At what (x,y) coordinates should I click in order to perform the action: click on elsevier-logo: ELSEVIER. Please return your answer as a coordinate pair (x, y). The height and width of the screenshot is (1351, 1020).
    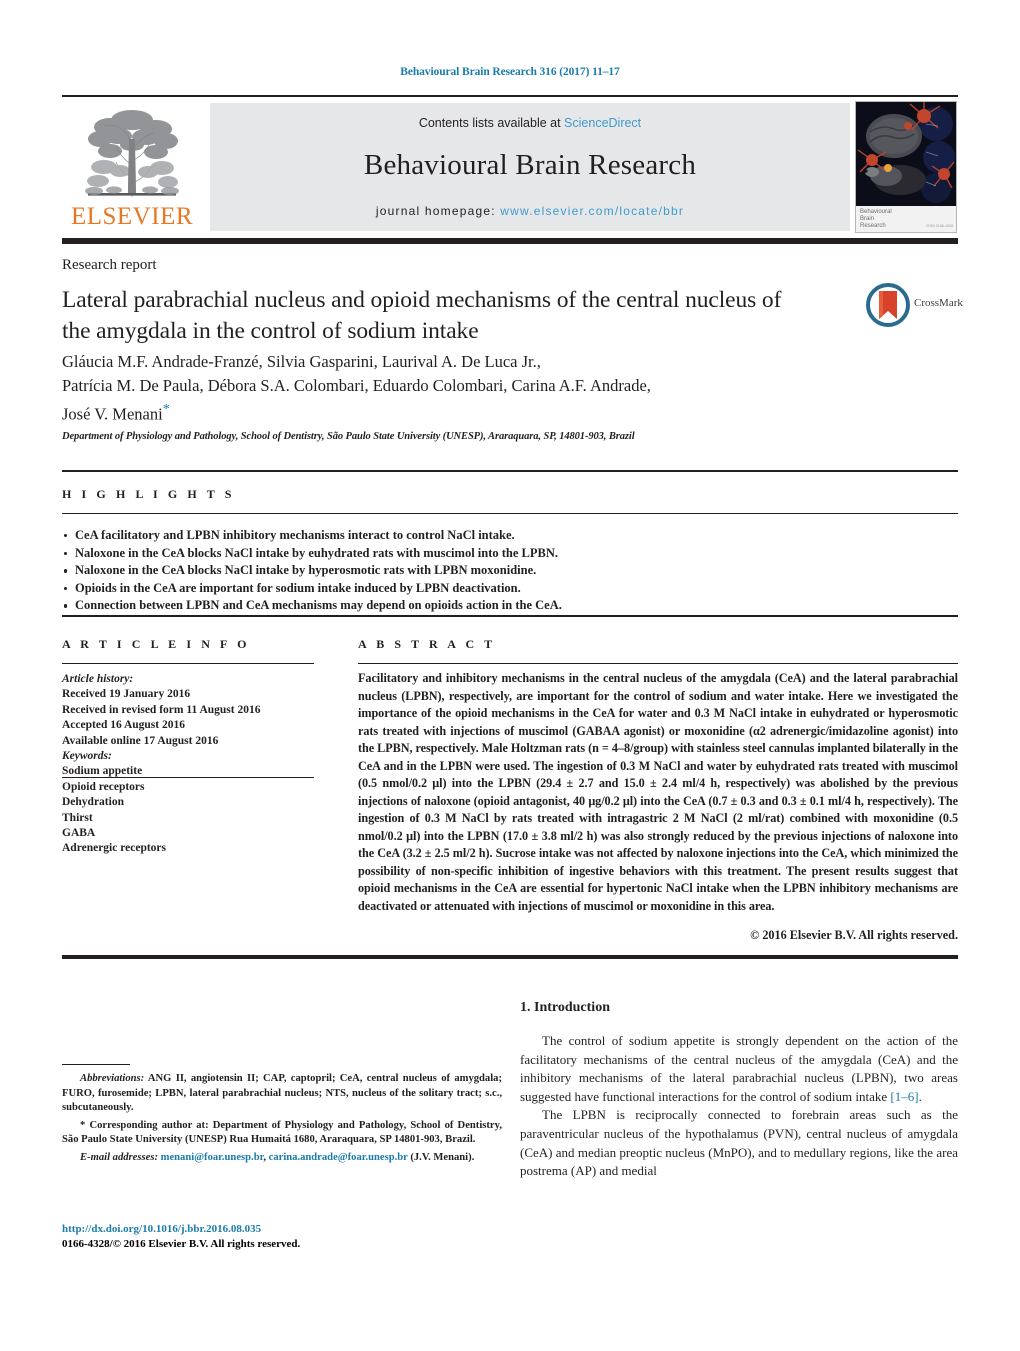
    Looking at the image, I should click on (132, 167).